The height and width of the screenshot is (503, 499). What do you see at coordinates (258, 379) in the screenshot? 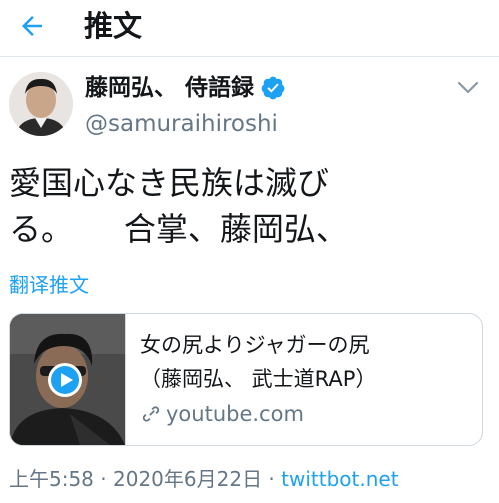
I see `card-title-line: （藤岡弘、 武士道RAP）` at bounding box center [258, 379].